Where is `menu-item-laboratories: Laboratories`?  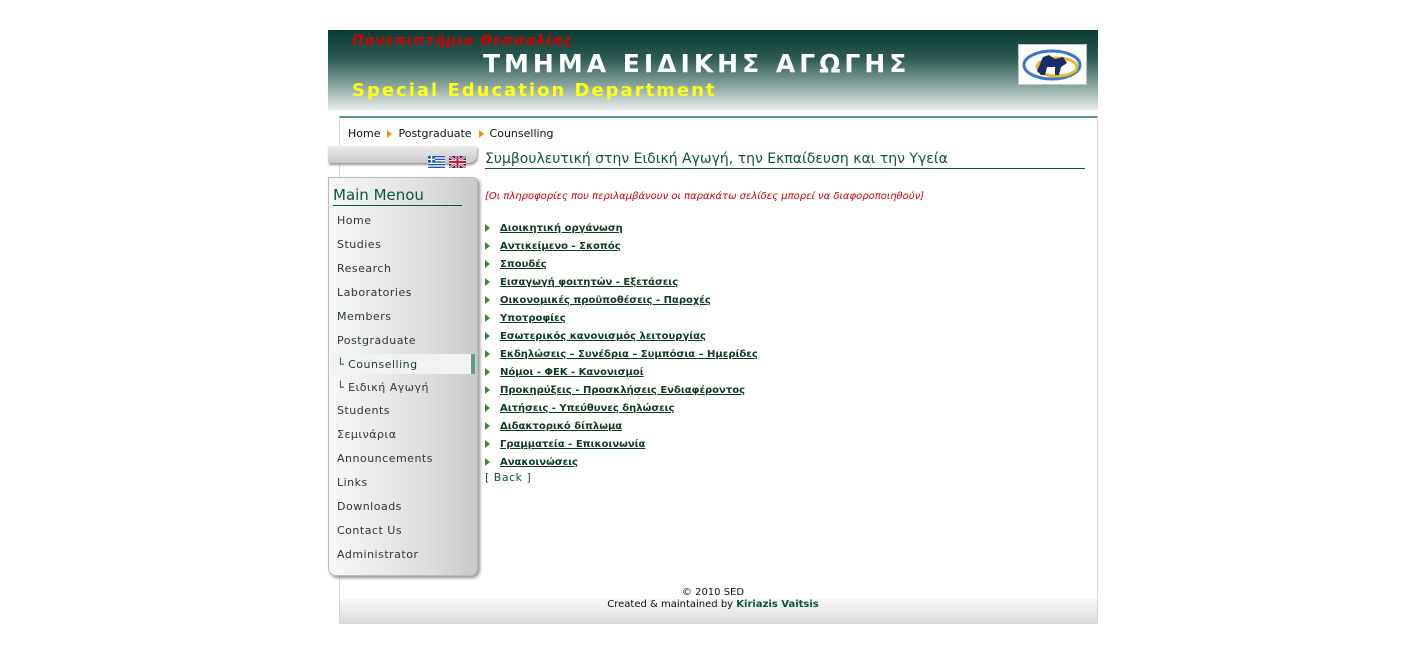 menu-item-laboratories: Laboratories is located at coordinates (374, 292).